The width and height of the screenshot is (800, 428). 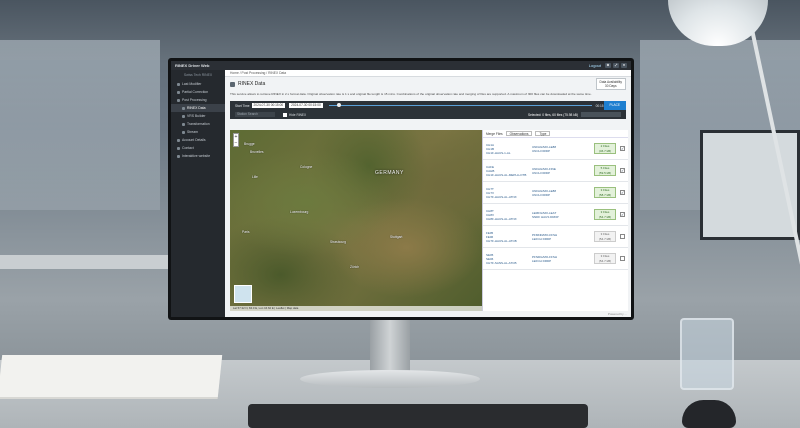 I want to click on breadcrumb-post-processing: Post Processing, so click(x=254, y=73).